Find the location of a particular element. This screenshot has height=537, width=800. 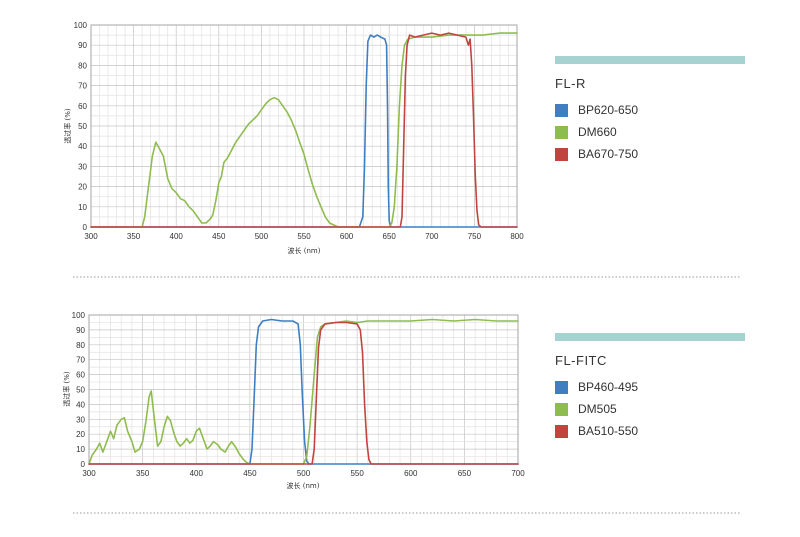

legend-item: BP620-650 is located at coordinates (650, 110).